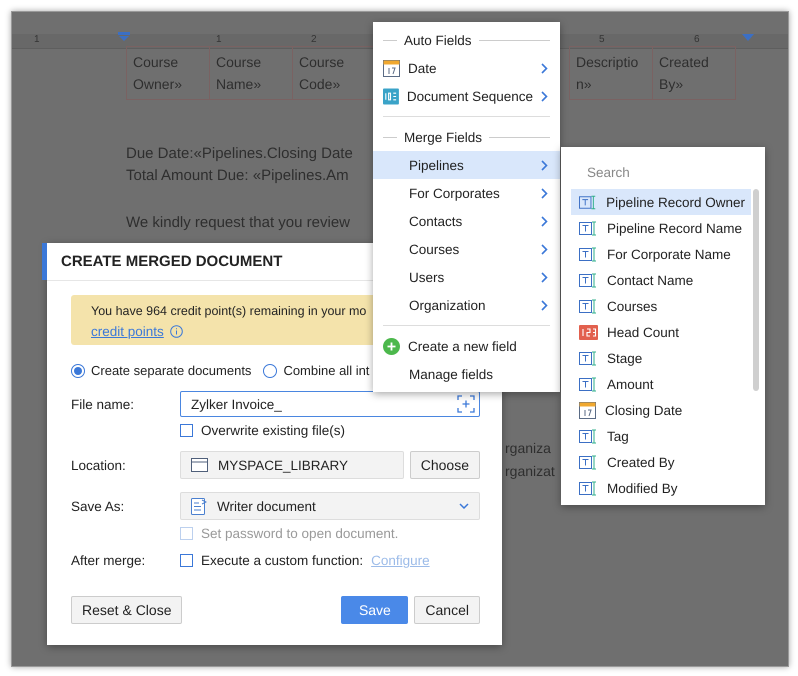  What do you see at coordinates (176, 331) in the screenshot?
I see `info-icon` at bounding box center [176, 331].